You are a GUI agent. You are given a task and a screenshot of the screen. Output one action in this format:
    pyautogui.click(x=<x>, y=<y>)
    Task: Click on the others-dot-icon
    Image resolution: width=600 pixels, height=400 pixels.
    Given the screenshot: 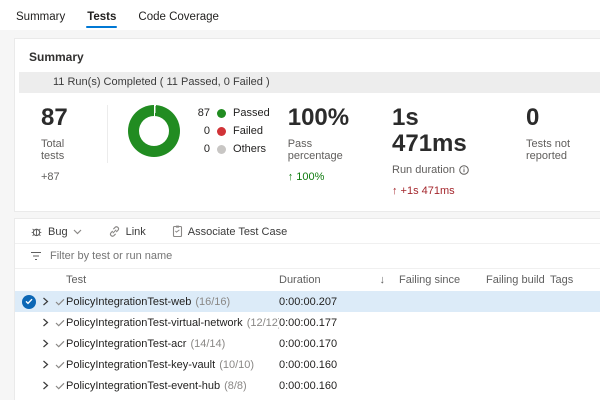 What is the action you would take?
    pyautogui.click(x=222, y=149)
    